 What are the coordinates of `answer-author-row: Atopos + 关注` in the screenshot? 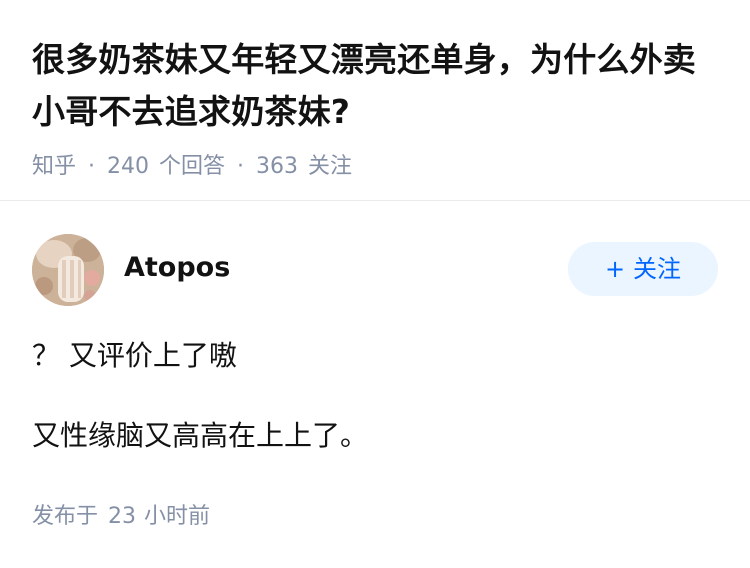 It's located at (375, 270).